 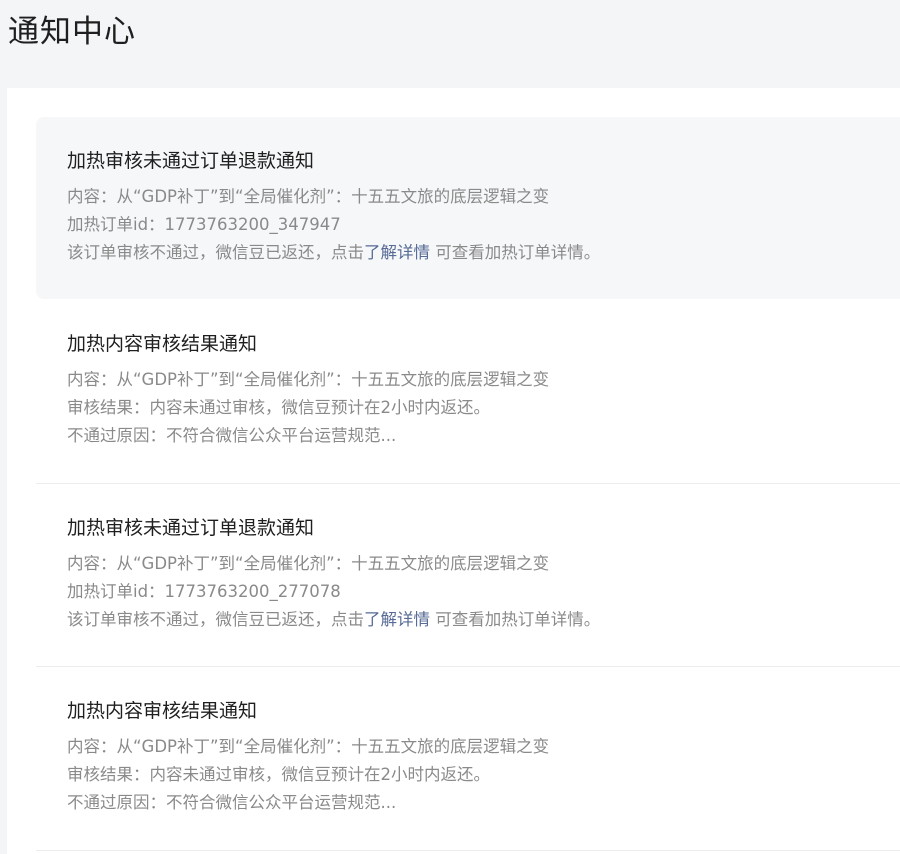 What do you see at coordinates (72, 32) in the screenshot?
I see `page-title: 通知中心` at bounding box center [72, 32].